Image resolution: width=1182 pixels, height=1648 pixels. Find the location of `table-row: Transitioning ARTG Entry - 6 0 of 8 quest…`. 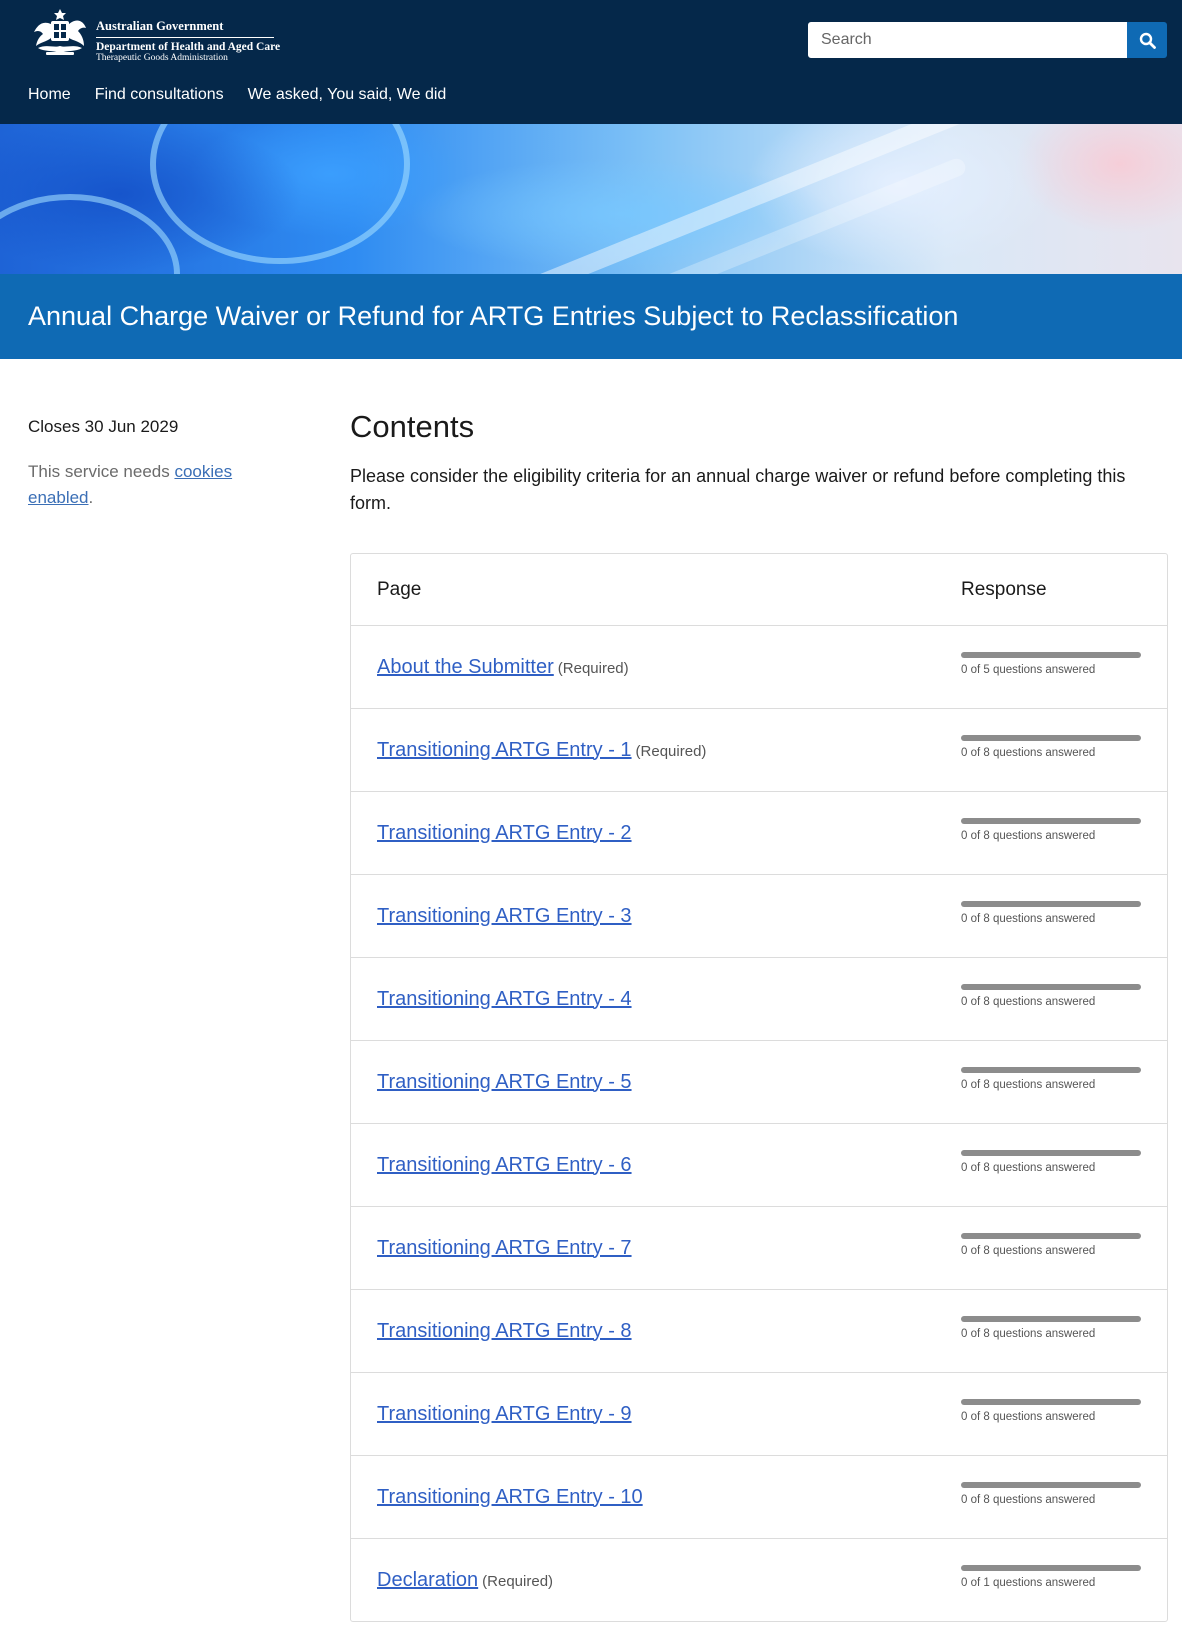

table-row: Transitioning ARTG Entry - 6 0 of 8 quest… is located at coordinates (759, 1165).